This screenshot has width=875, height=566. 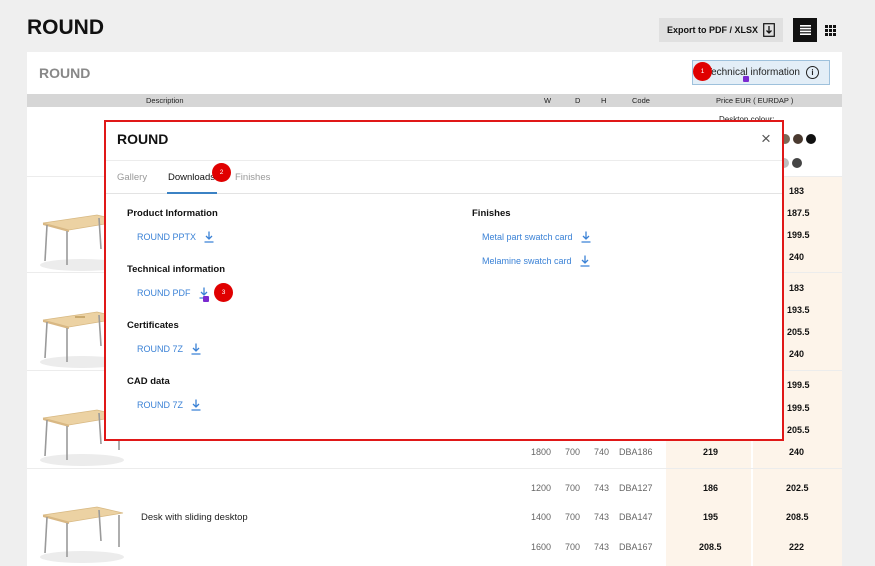 What do you see at coordinates (541, 547) in the screenshot?
I see `cell-w: 1600` at bounding box center [541, 547].